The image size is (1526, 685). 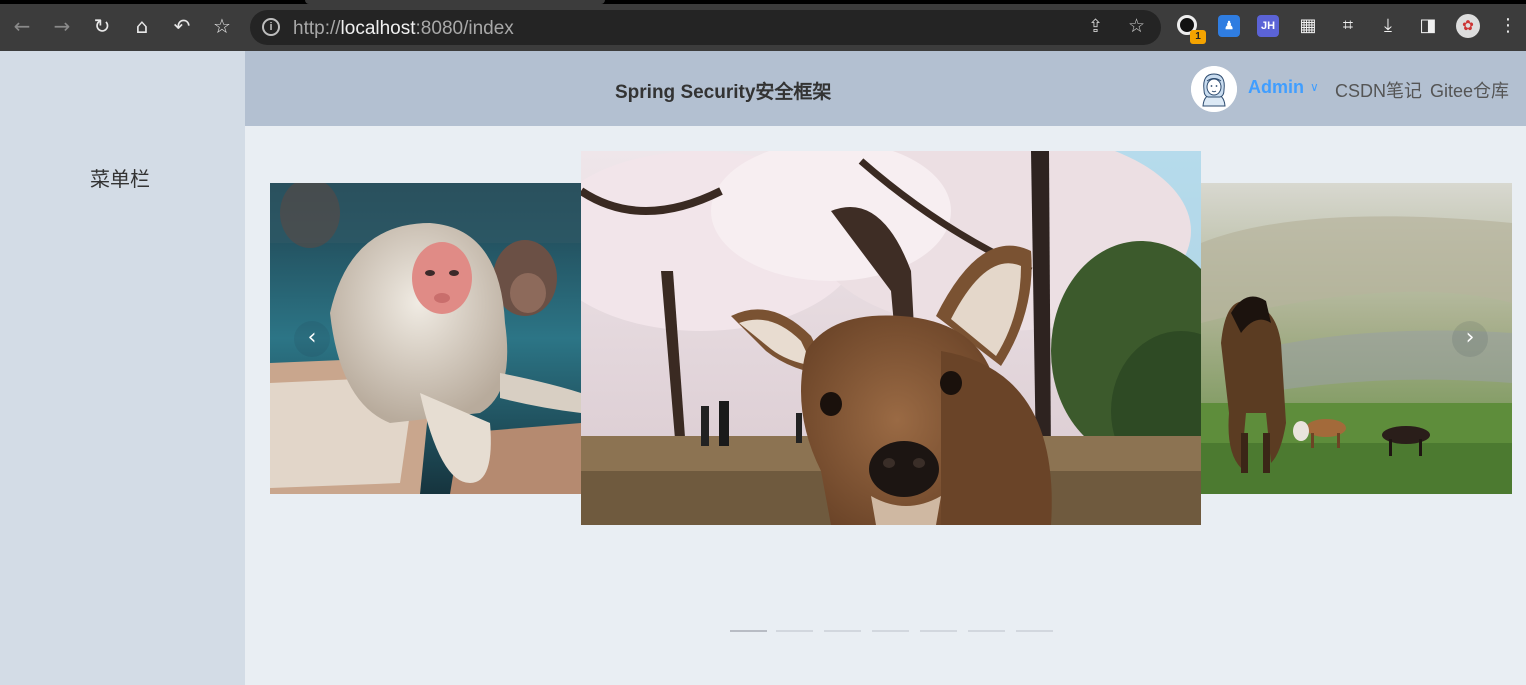 I want to click on carousel-slide-monkey: ‹, so click(x=425, y=338).